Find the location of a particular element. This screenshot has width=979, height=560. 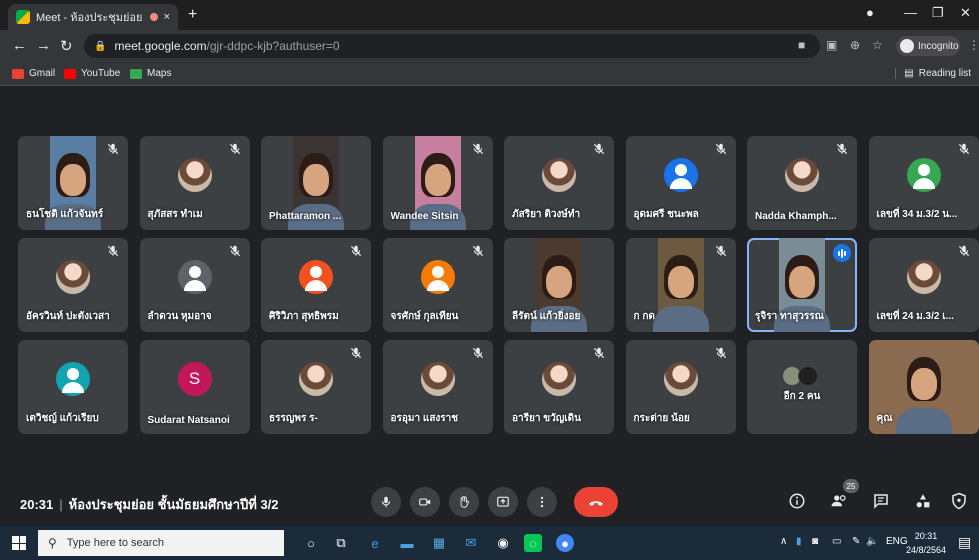

more-options-button is located at coordinates (542, 502).